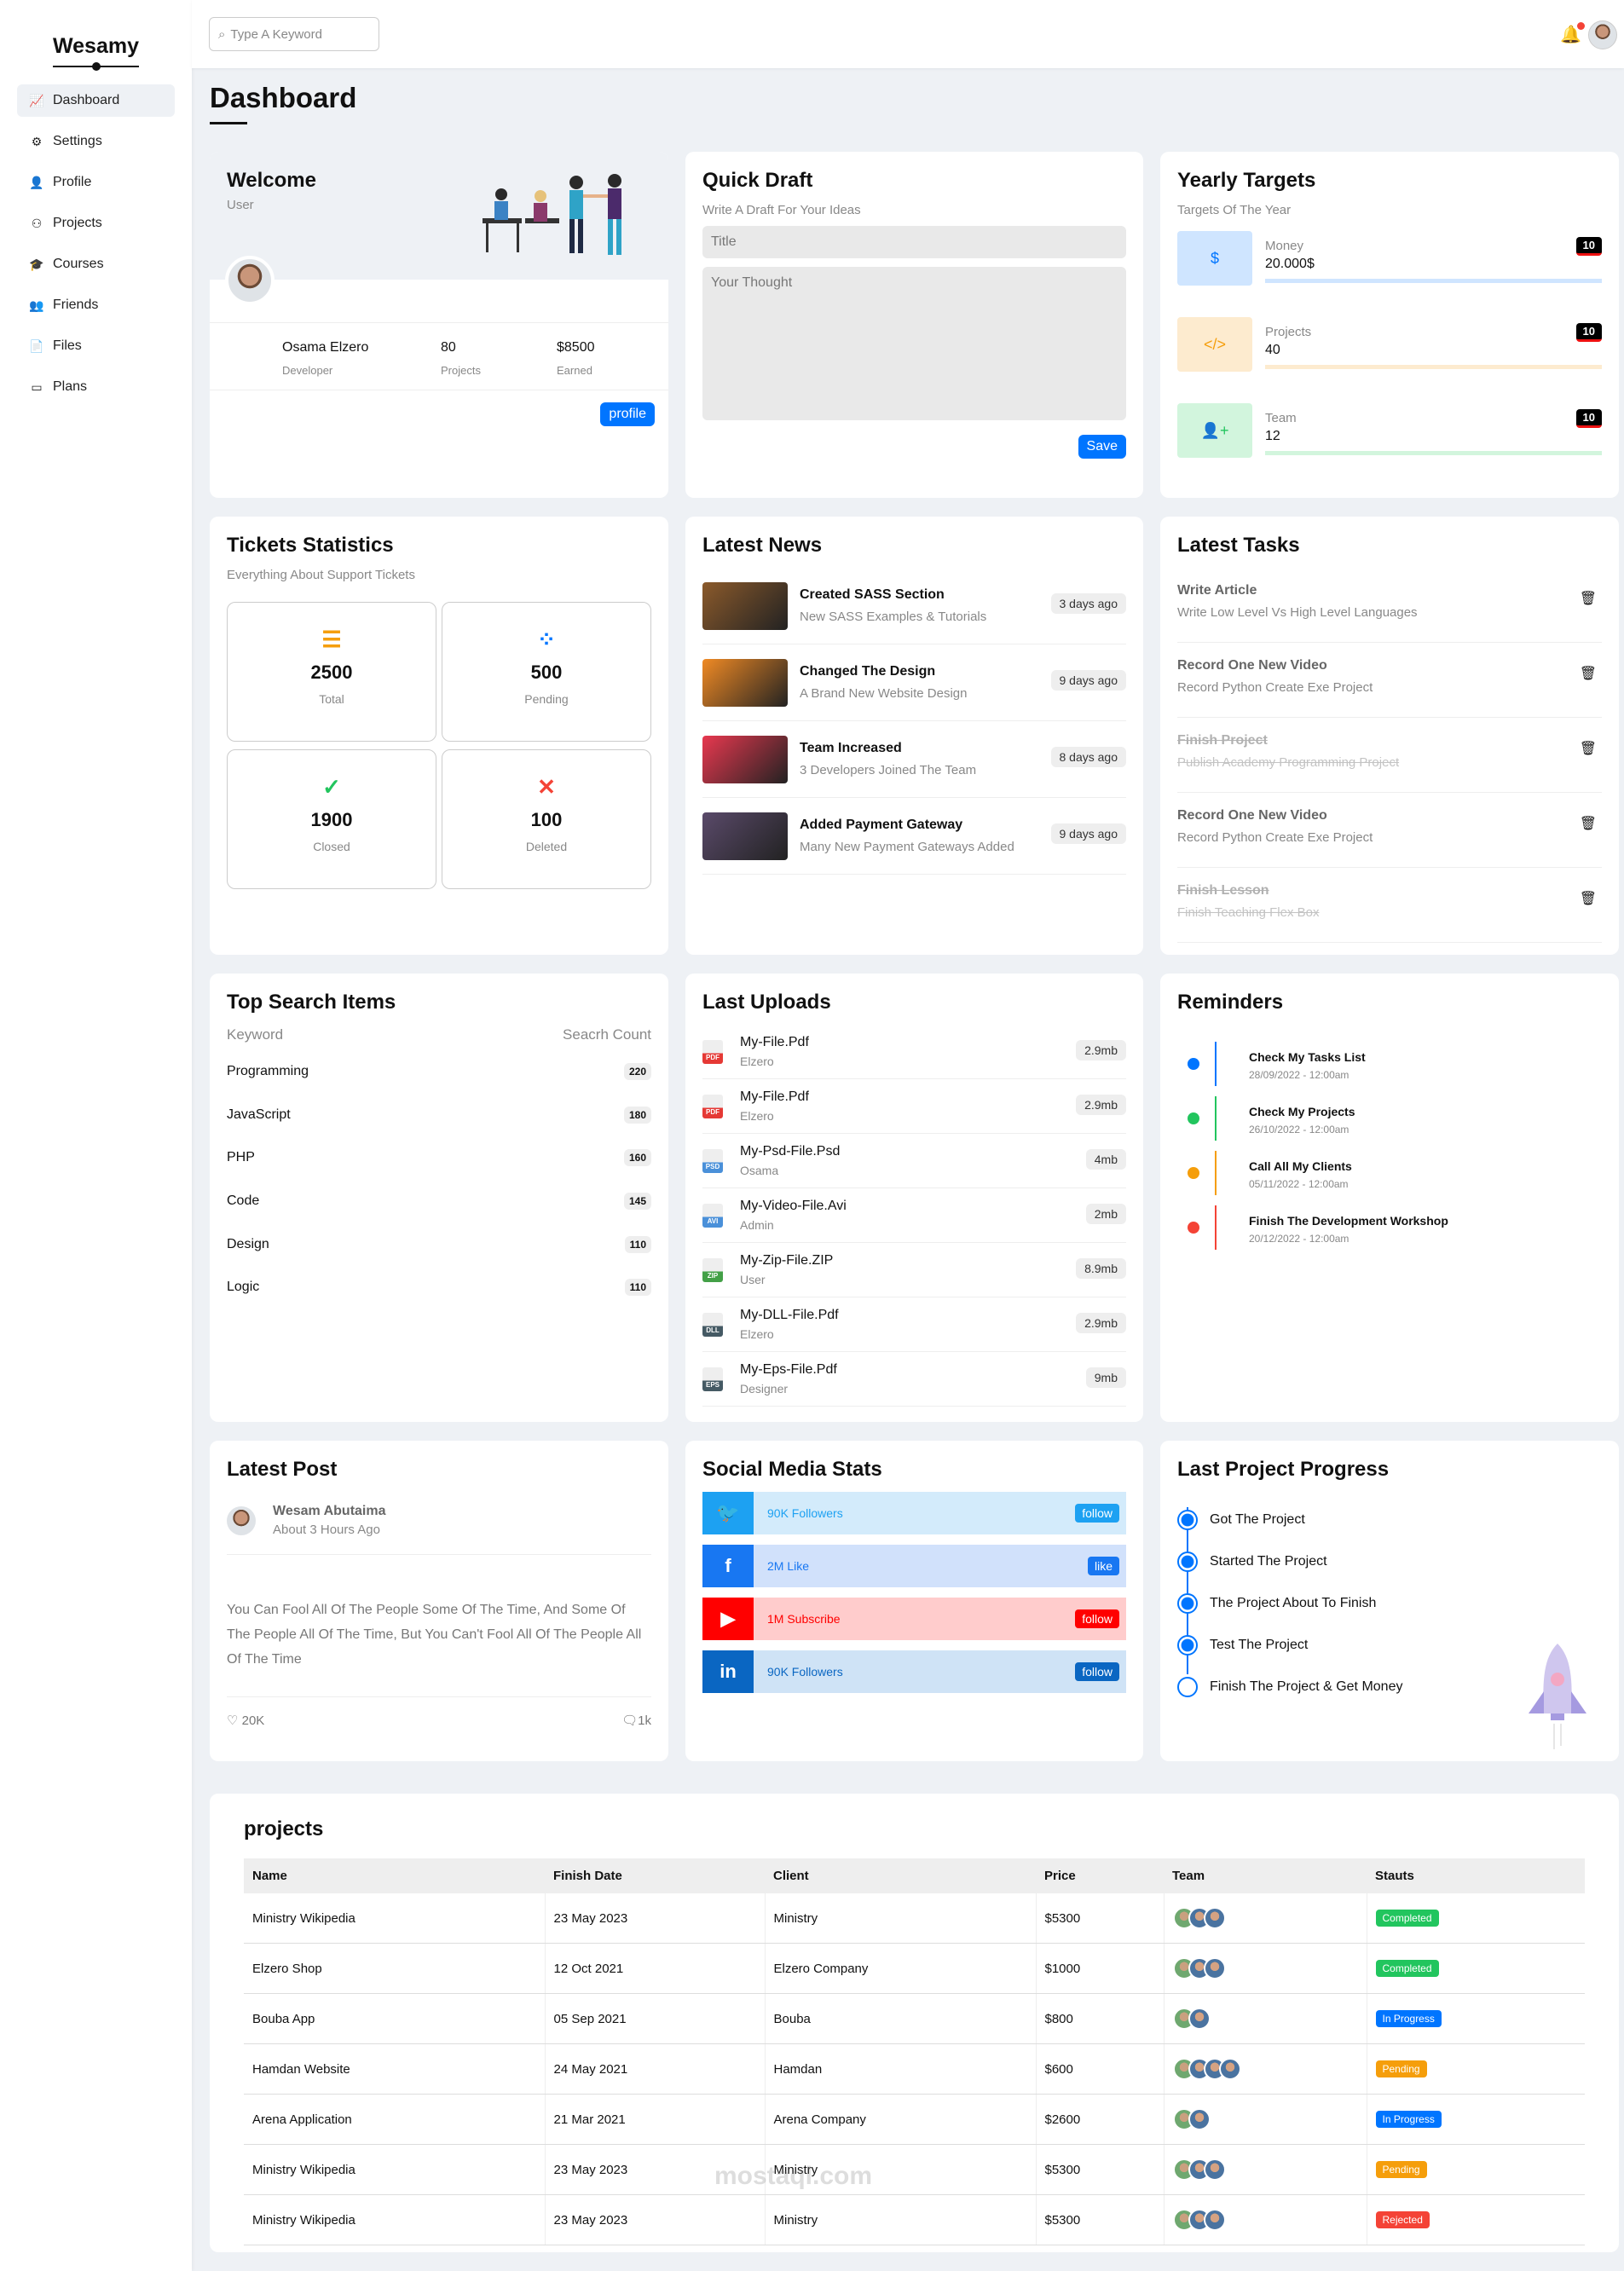 This screenshot has width=1624, height=2271. Describe the element at coordinates (1259, 1644) in the screenshot. I see `step-label: Test The Project` at that location.